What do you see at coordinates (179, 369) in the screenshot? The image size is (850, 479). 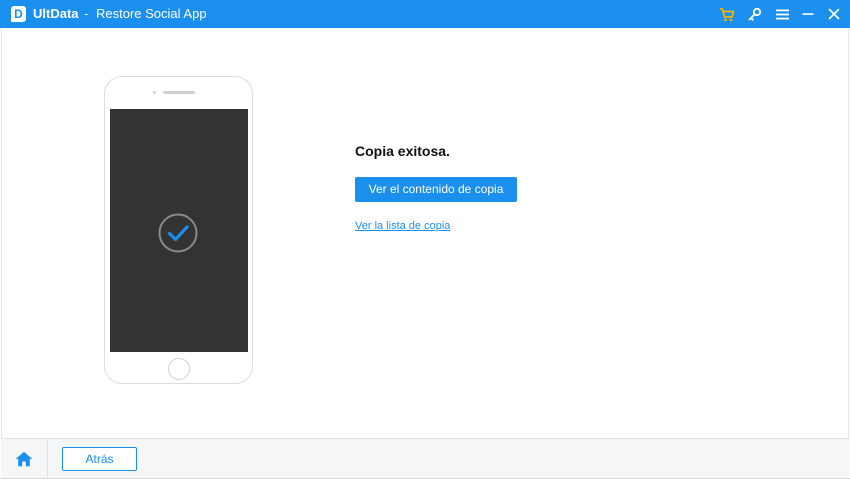 I see `phone-home-button` at bounding box center [179, 369].